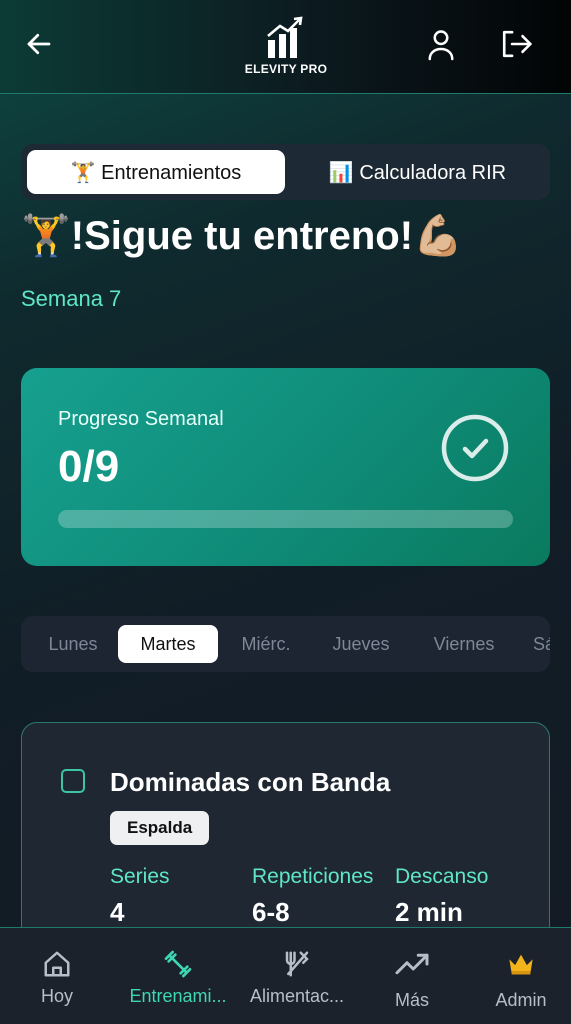  Describe the element at coordinates (271, 912) in the screenshot. I see `repetitions-value: 6-8` at that location.